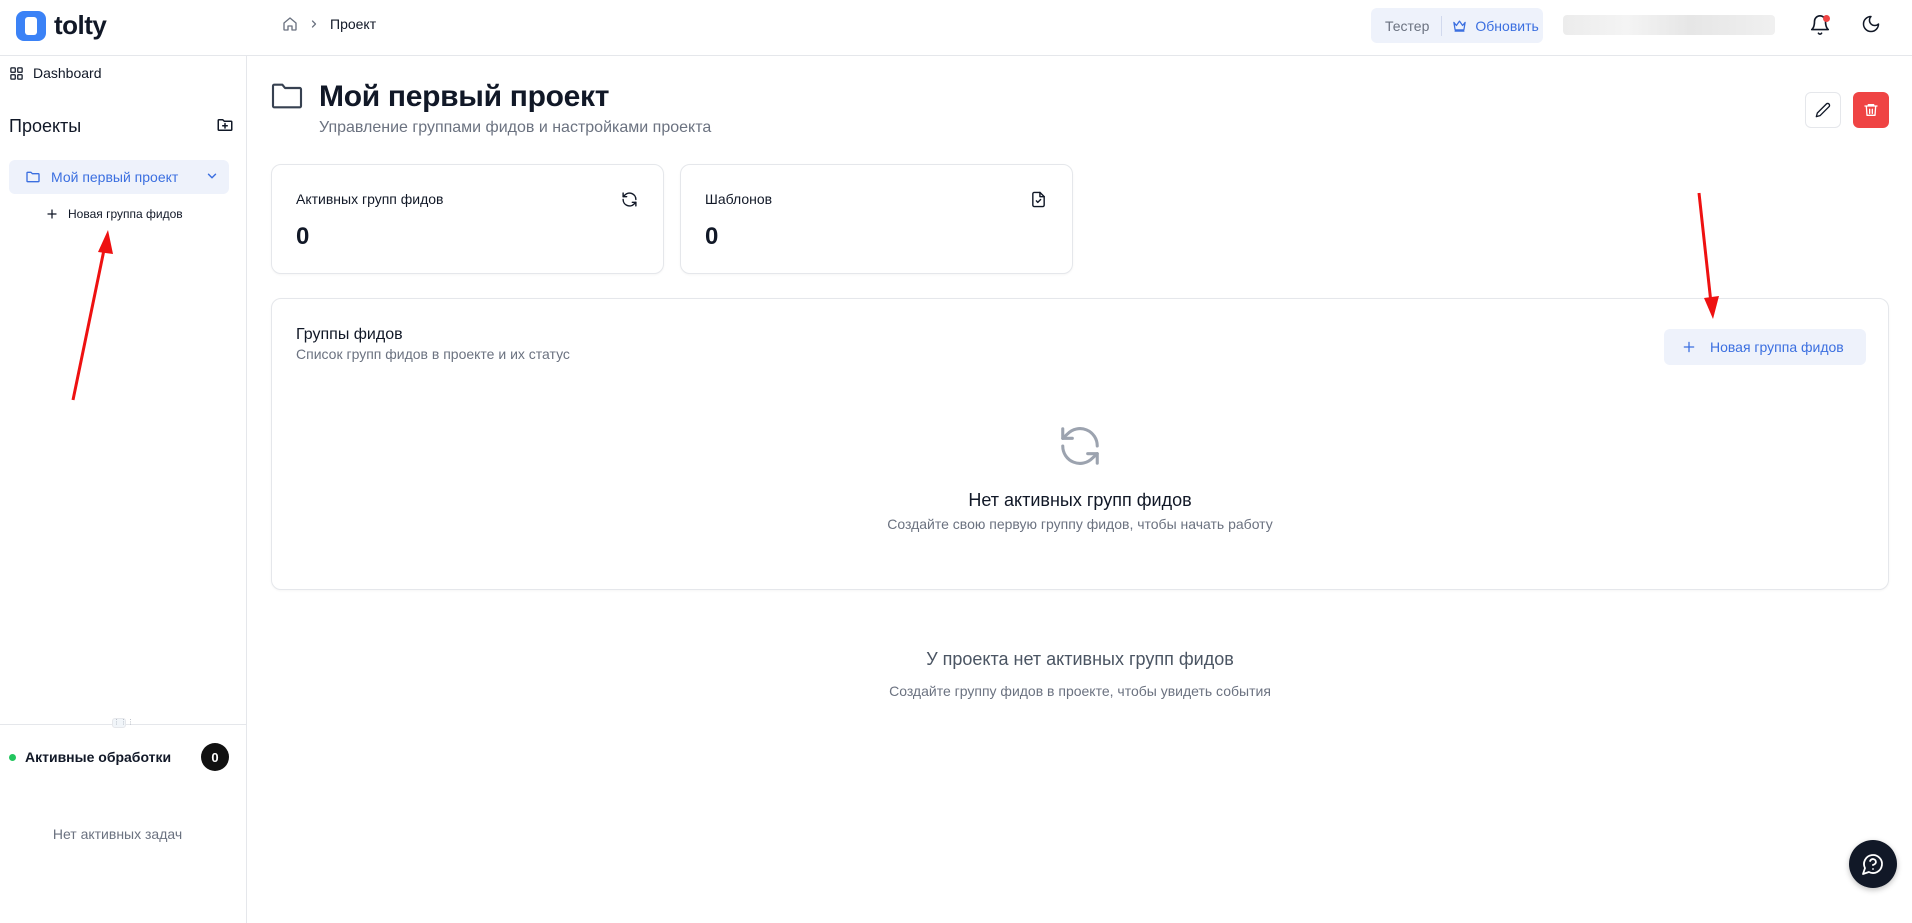 The image size is (1912, 923). Describe the element at coordinates (115, 177) in the screenshot. I see `project-name: Мой первый проект` at that location.